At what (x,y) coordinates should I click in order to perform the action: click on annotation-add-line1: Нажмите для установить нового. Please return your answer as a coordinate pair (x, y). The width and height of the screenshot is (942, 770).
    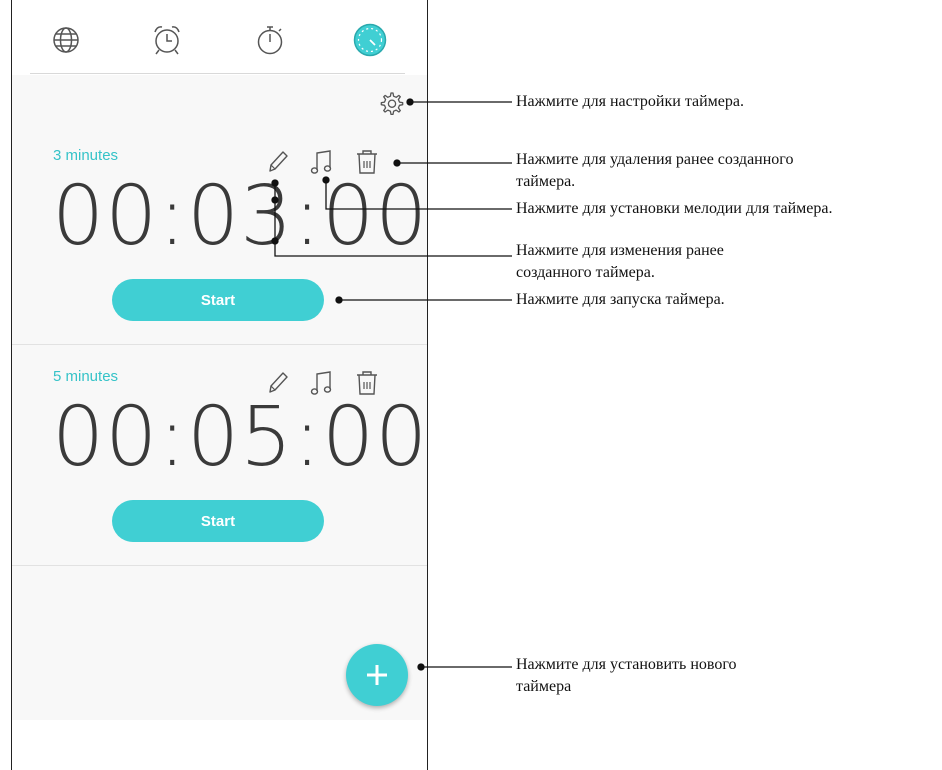
    Looking at the image, I should click on (626, 664).